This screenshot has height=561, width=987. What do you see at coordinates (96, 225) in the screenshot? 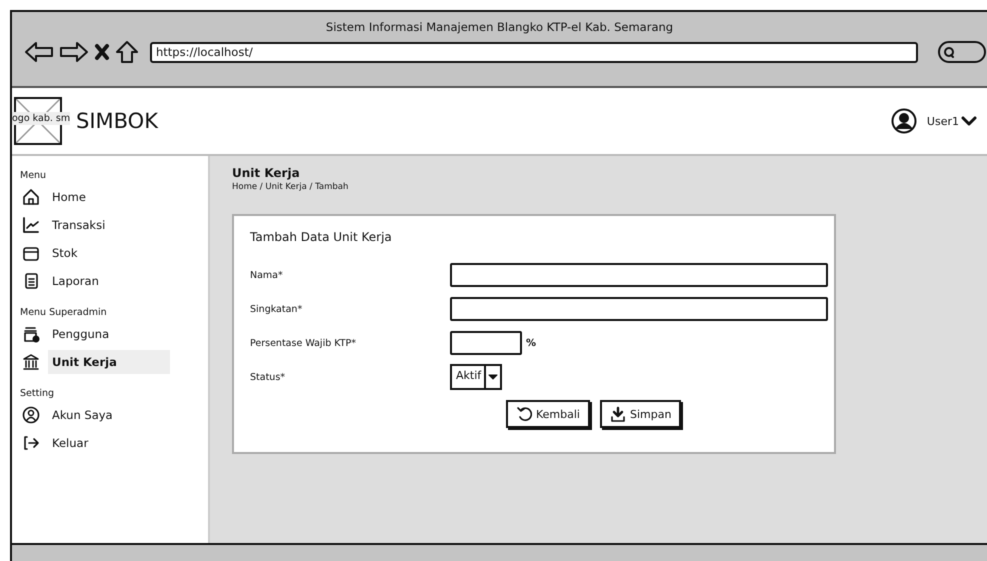
I see `menu-item: Transaksi` at bounding box center [96, 225].